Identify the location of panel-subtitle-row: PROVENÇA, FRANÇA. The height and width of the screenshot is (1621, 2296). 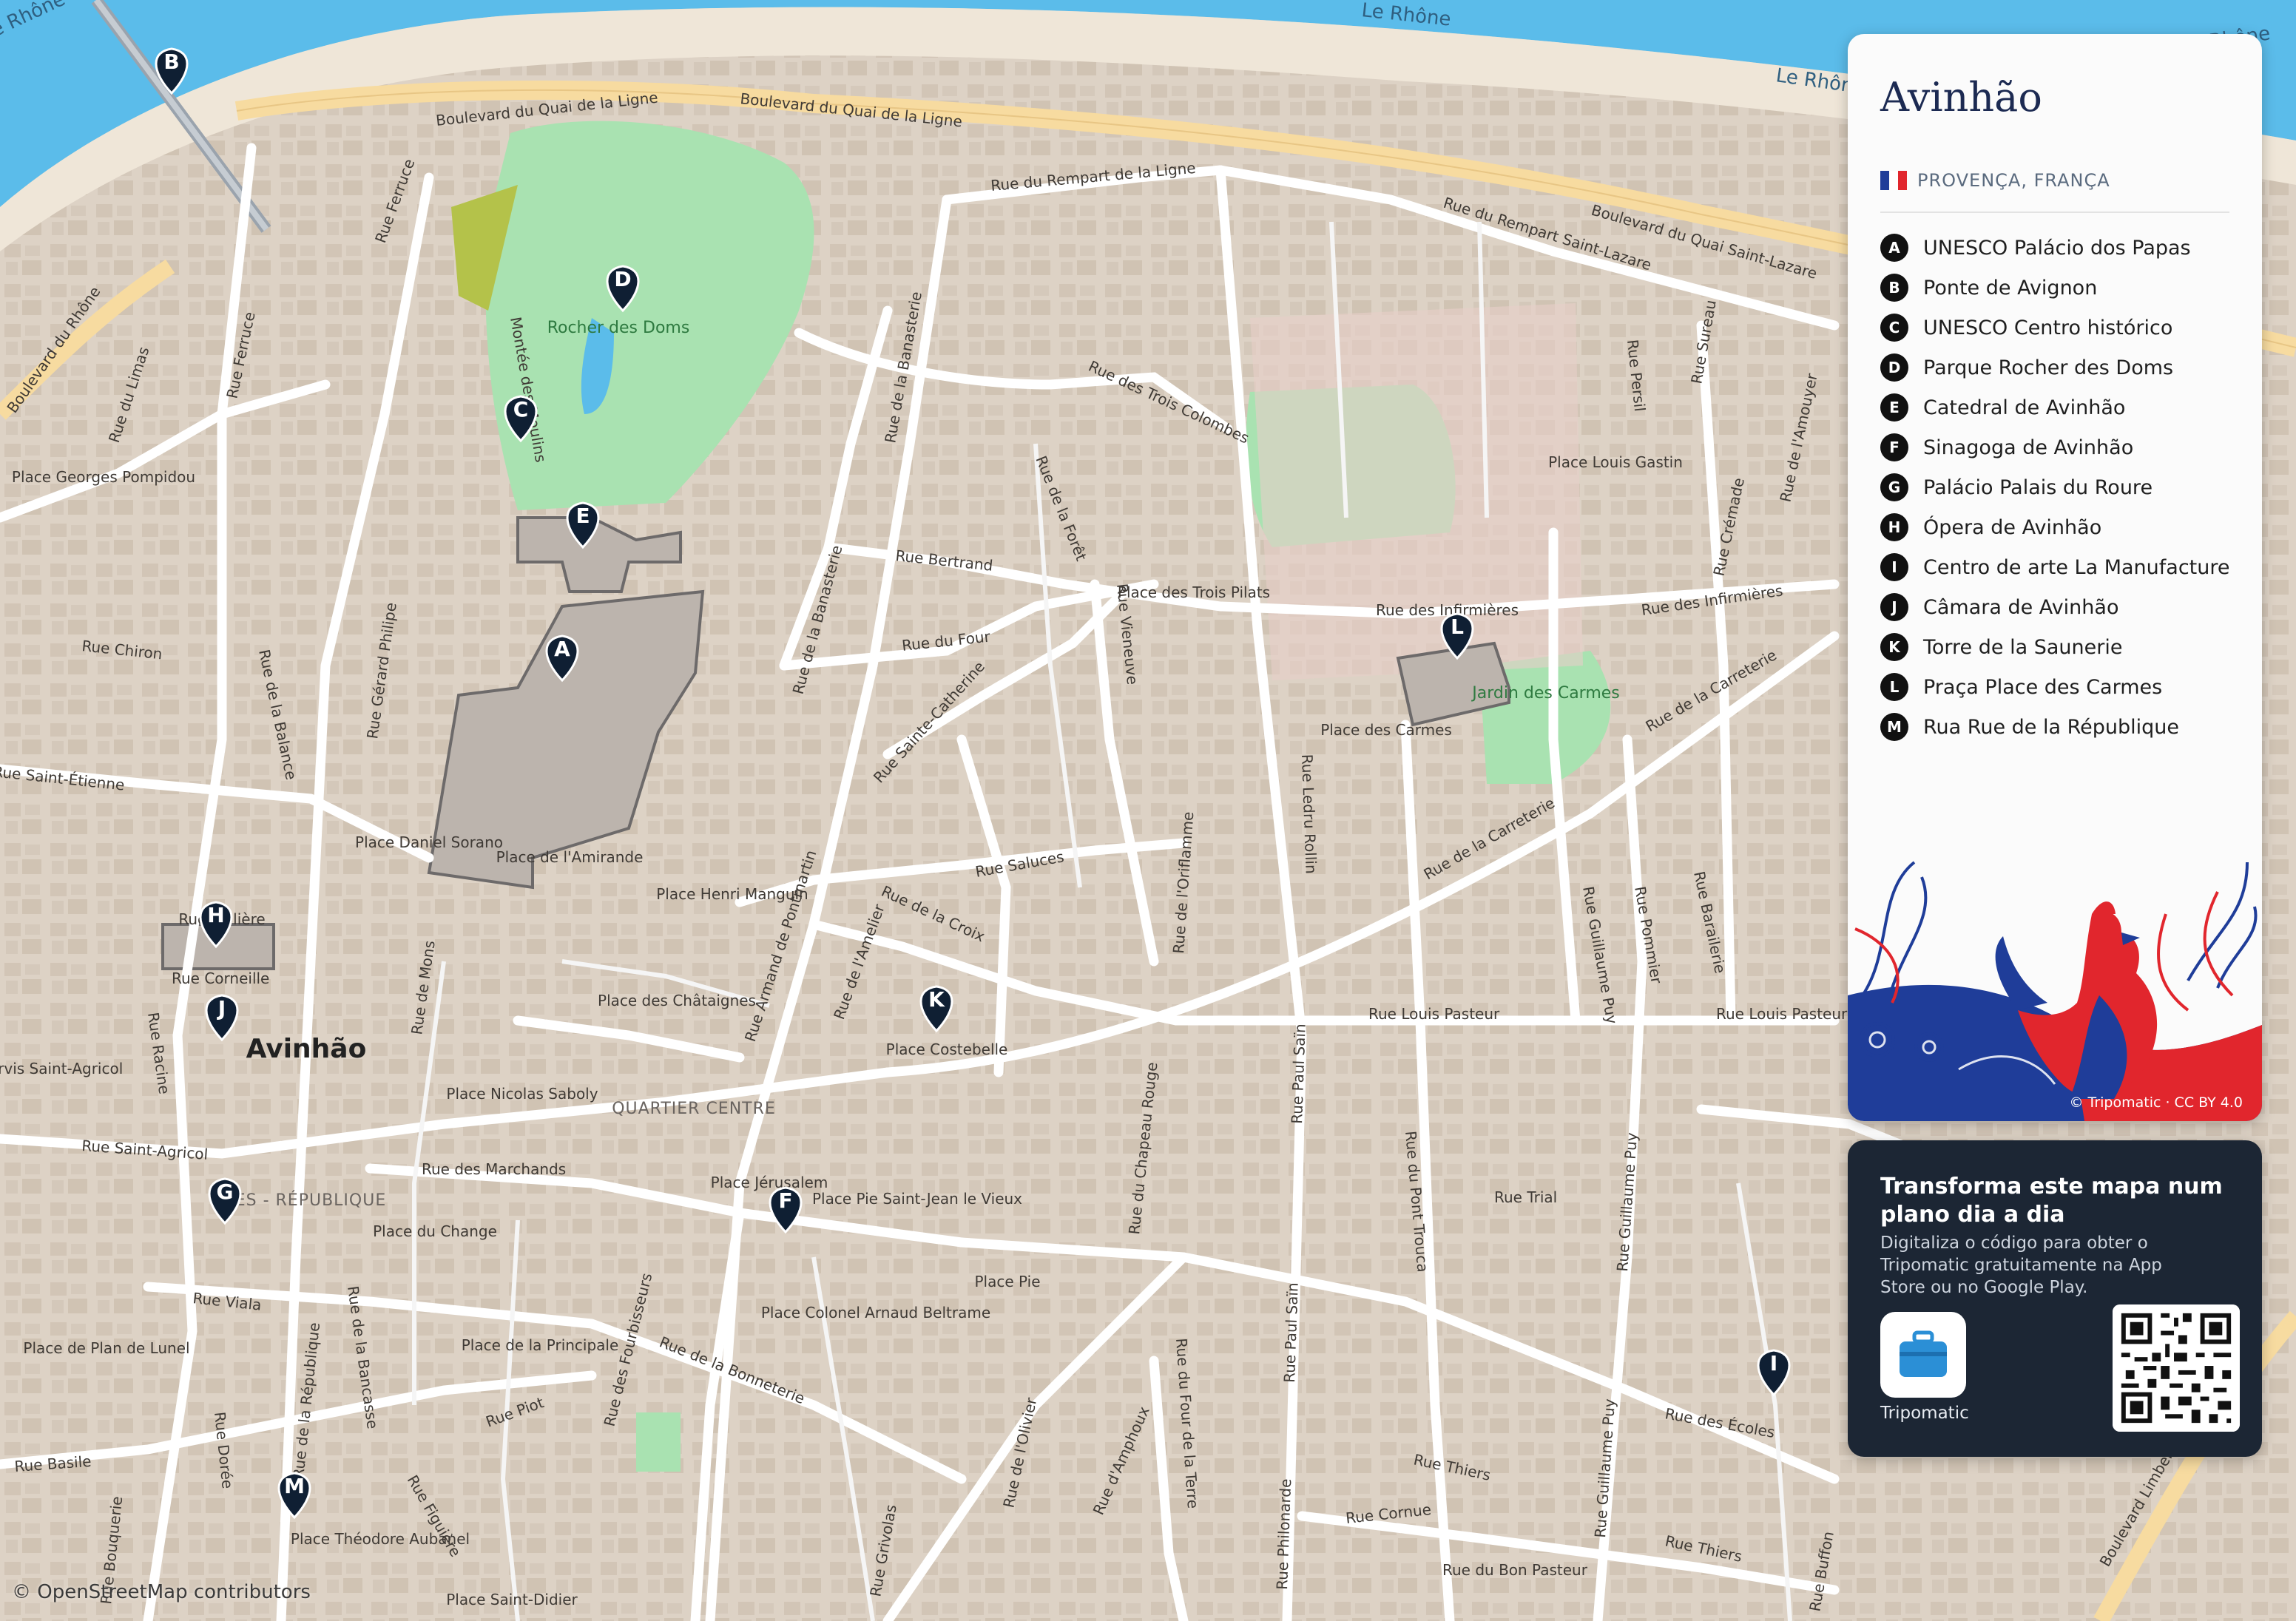
(1995, 180).